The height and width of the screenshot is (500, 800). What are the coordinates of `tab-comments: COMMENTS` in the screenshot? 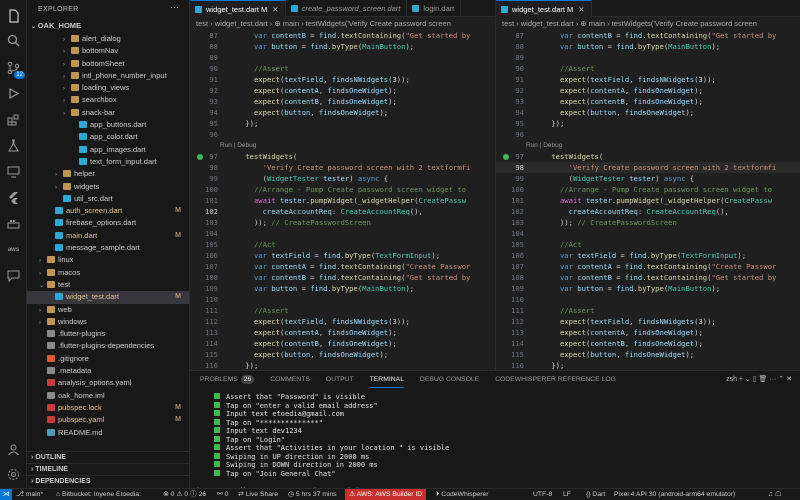 It's located at (290, 379).